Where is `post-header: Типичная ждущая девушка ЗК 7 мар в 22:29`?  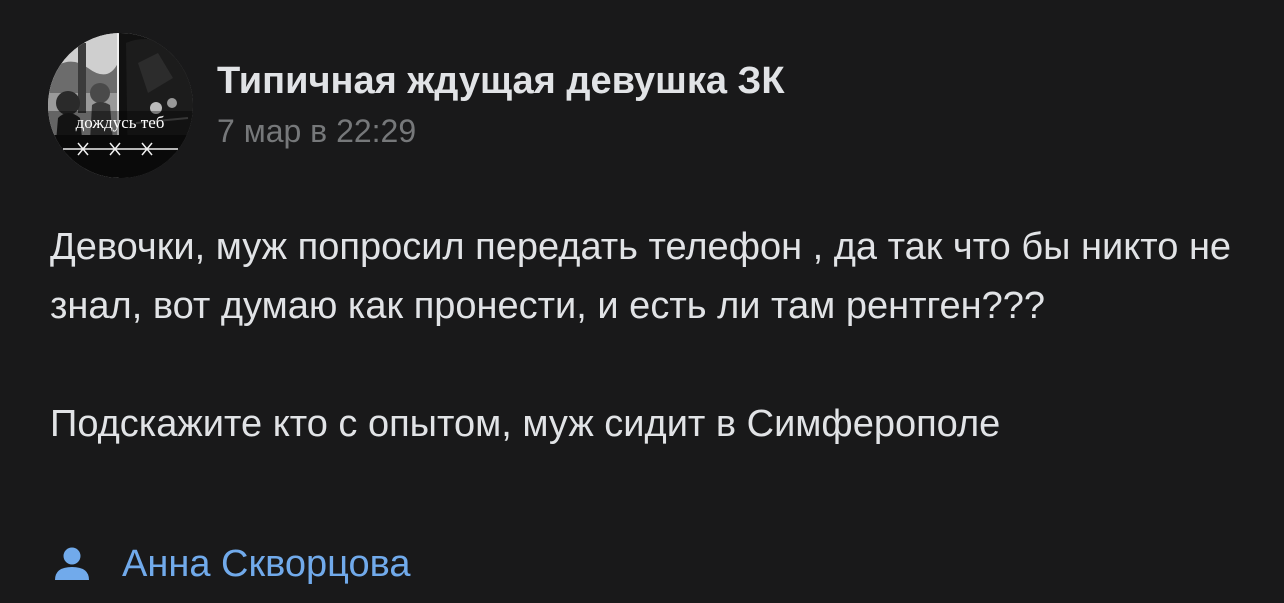
post-header: Типичная ждущая девушка ЗК 7 мар в 22:29 is located at coordinates (501, 104).